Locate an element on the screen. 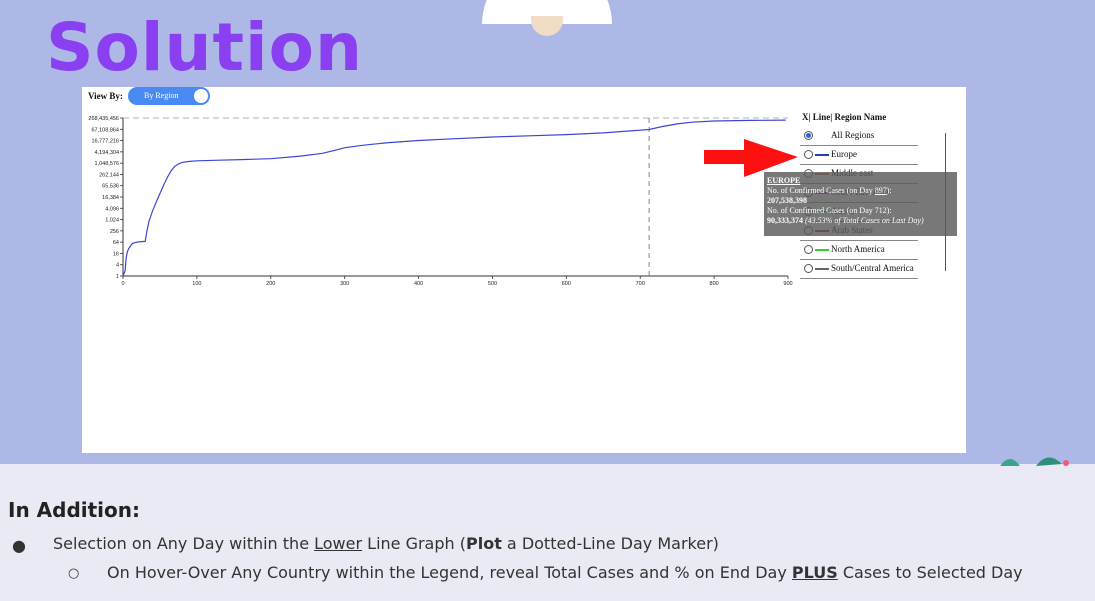  bullet1-bold: Plot is located at coordinates (483, 543).